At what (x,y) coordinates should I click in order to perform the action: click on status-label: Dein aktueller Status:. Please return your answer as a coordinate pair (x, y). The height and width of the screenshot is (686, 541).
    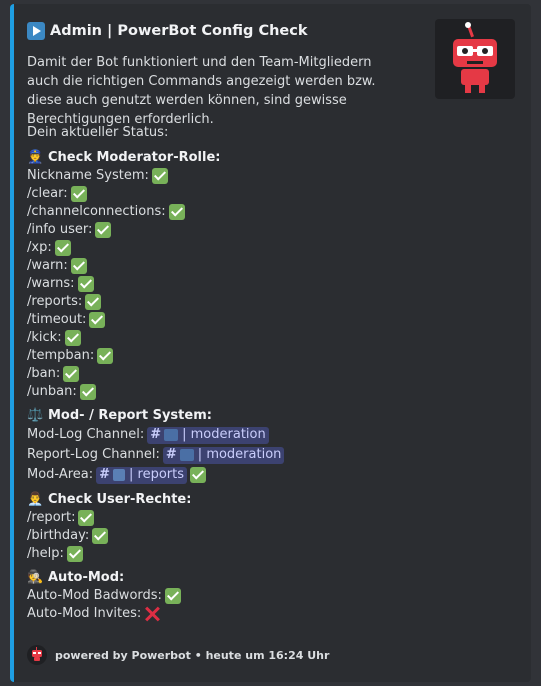
    Looking at the image, I should click on (98, 132).